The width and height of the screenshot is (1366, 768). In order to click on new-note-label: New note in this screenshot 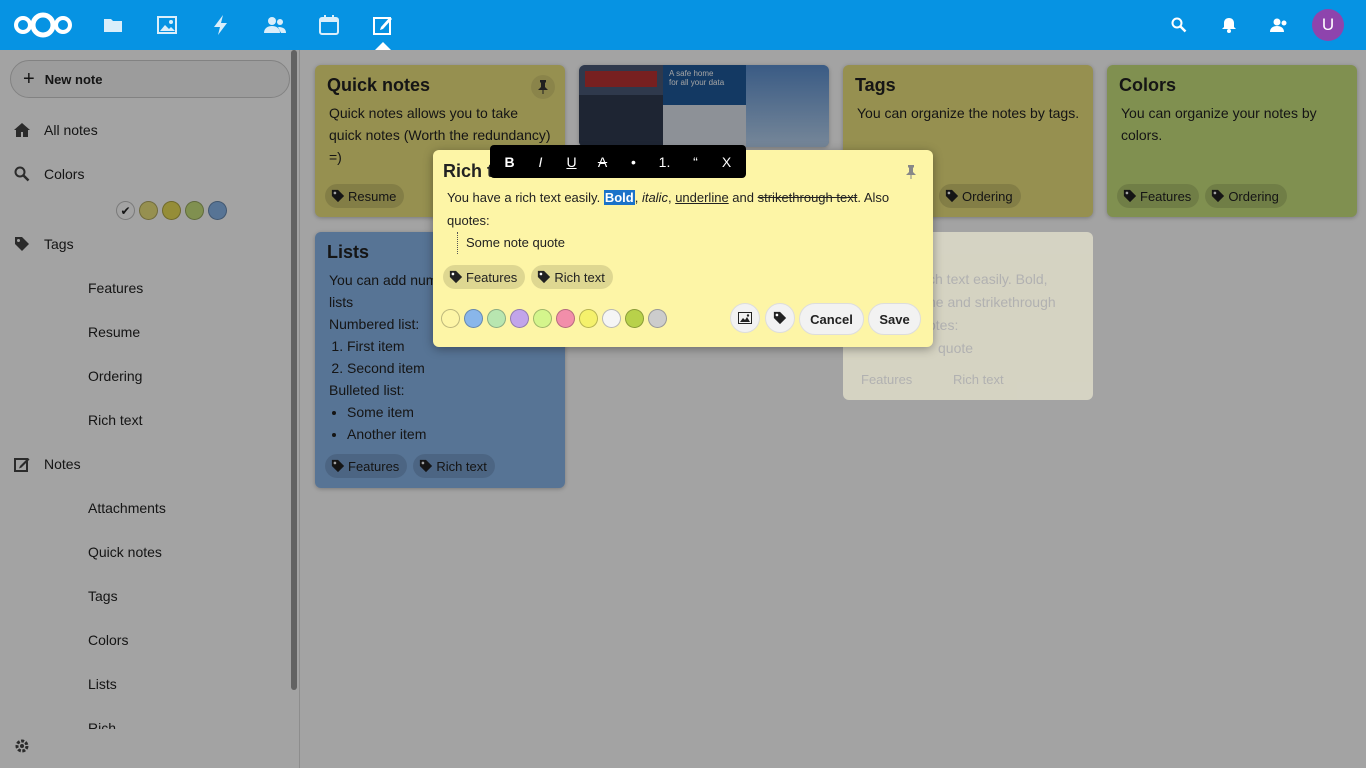, I will do `click(73, 79)`.